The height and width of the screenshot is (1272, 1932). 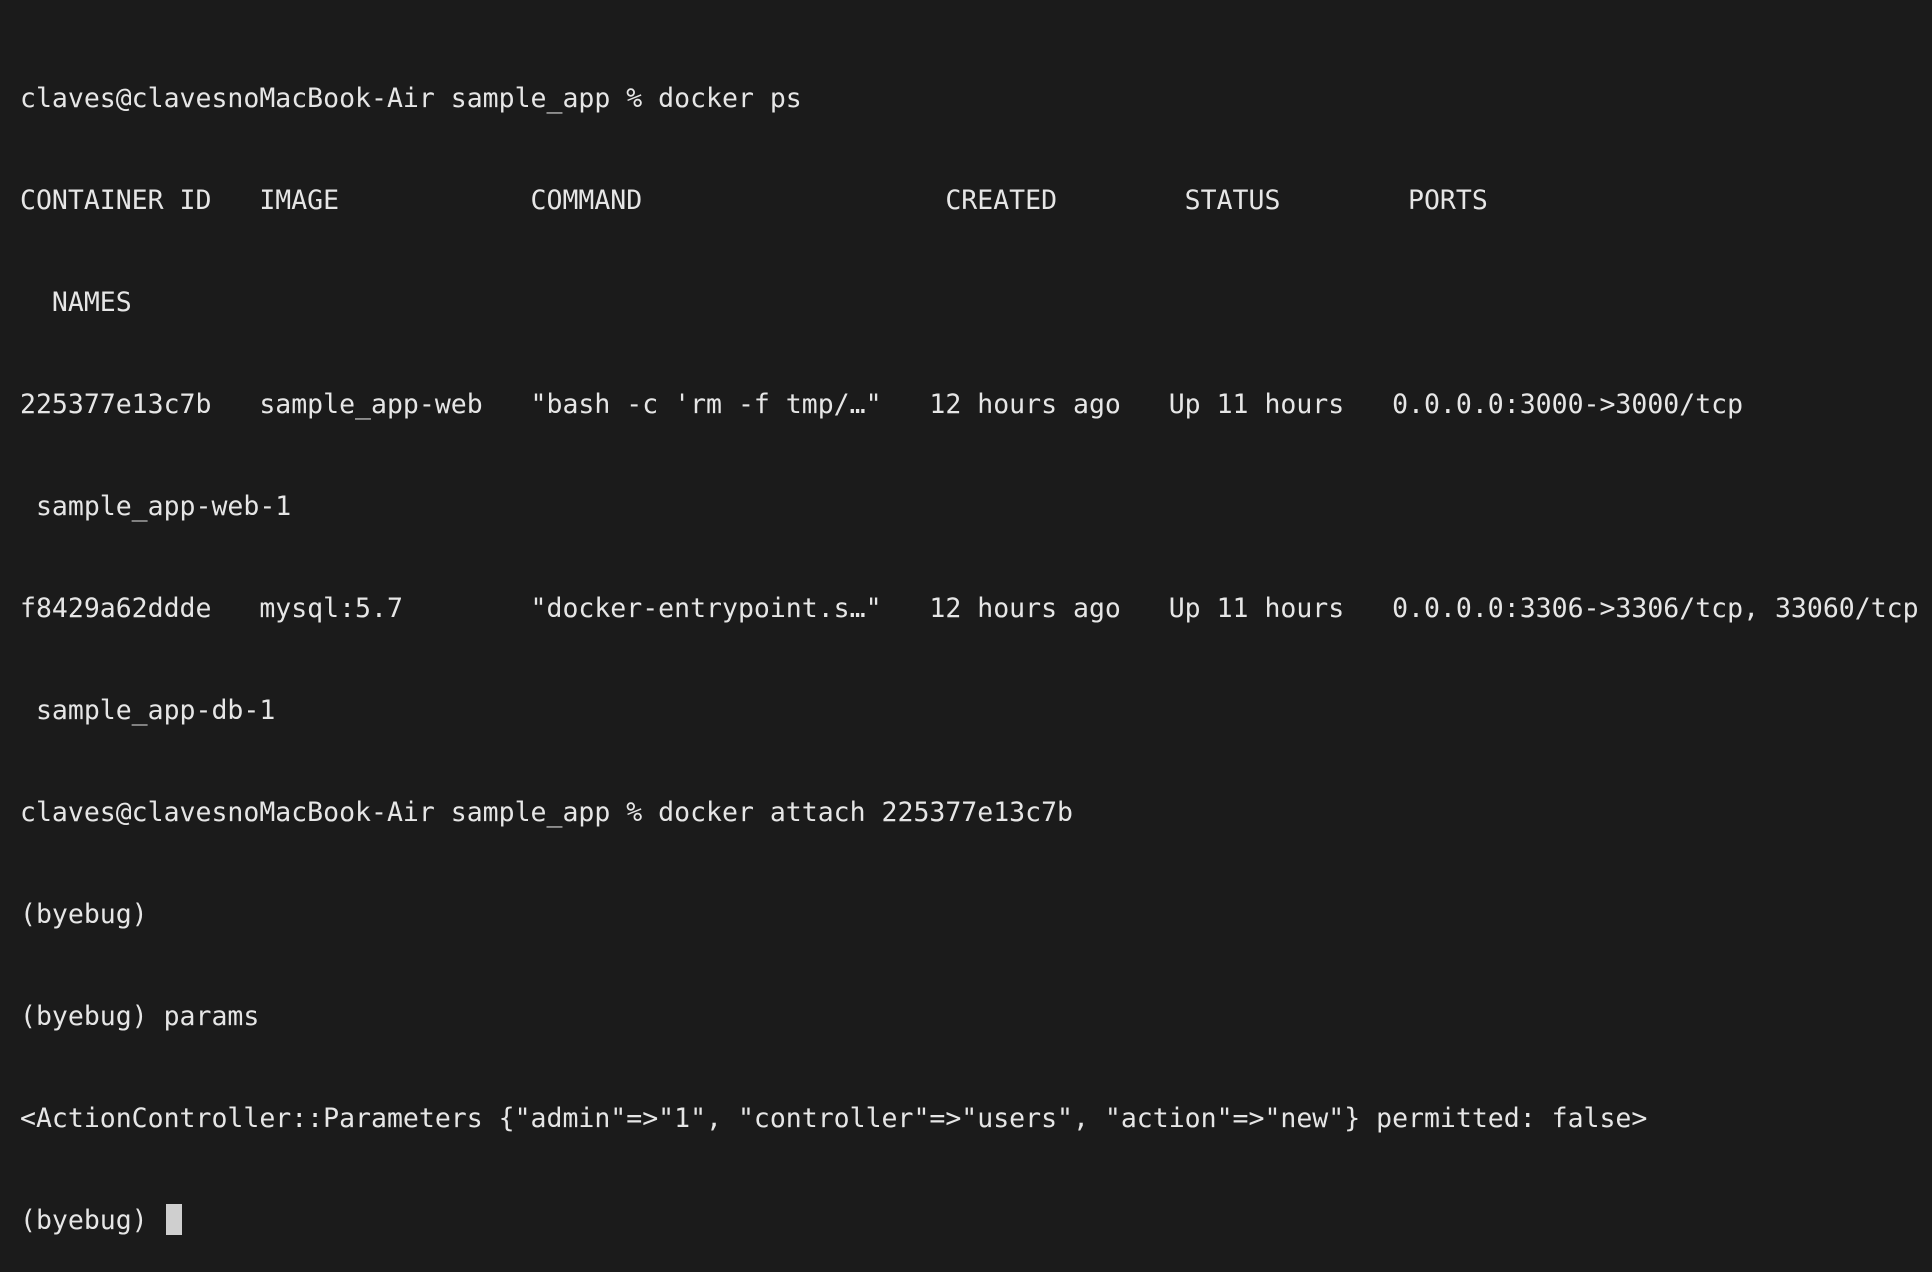 I want to click on byebug-active-prompt: (byebug), so click(x=92, y=1220).